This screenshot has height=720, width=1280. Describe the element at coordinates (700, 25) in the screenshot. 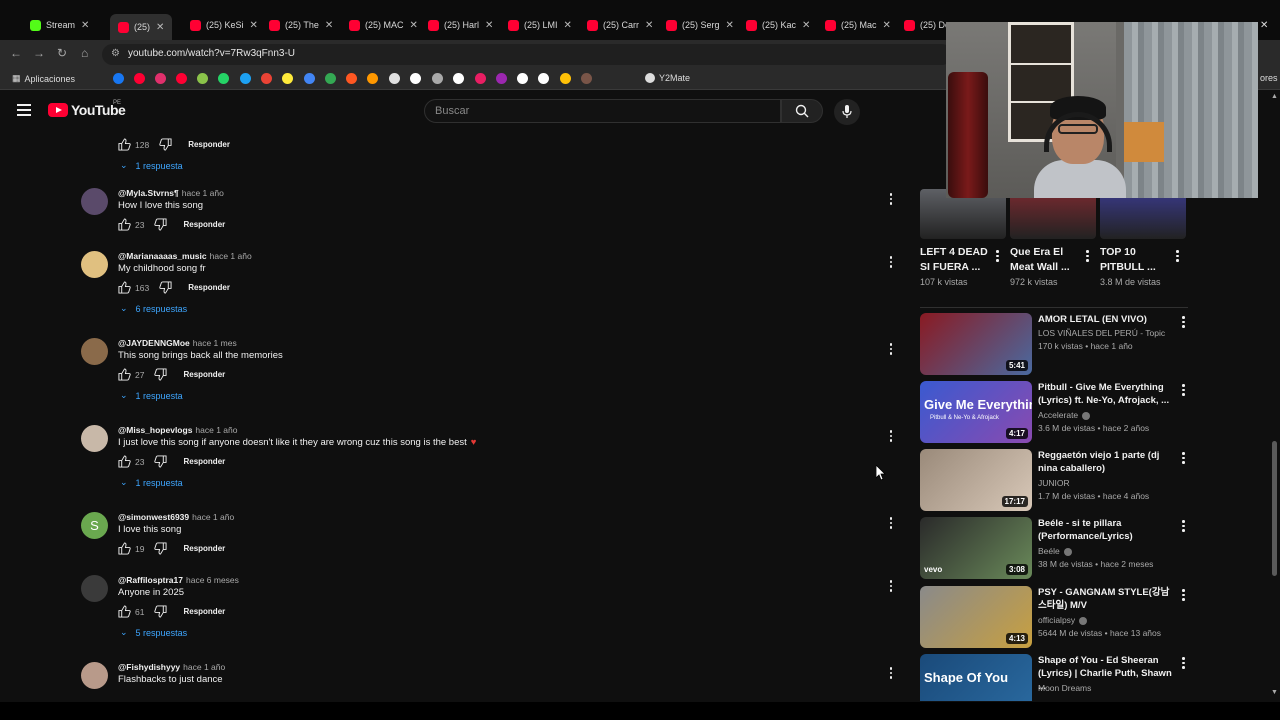

I see `browser-tab: (25) Serg ✕` at that location.